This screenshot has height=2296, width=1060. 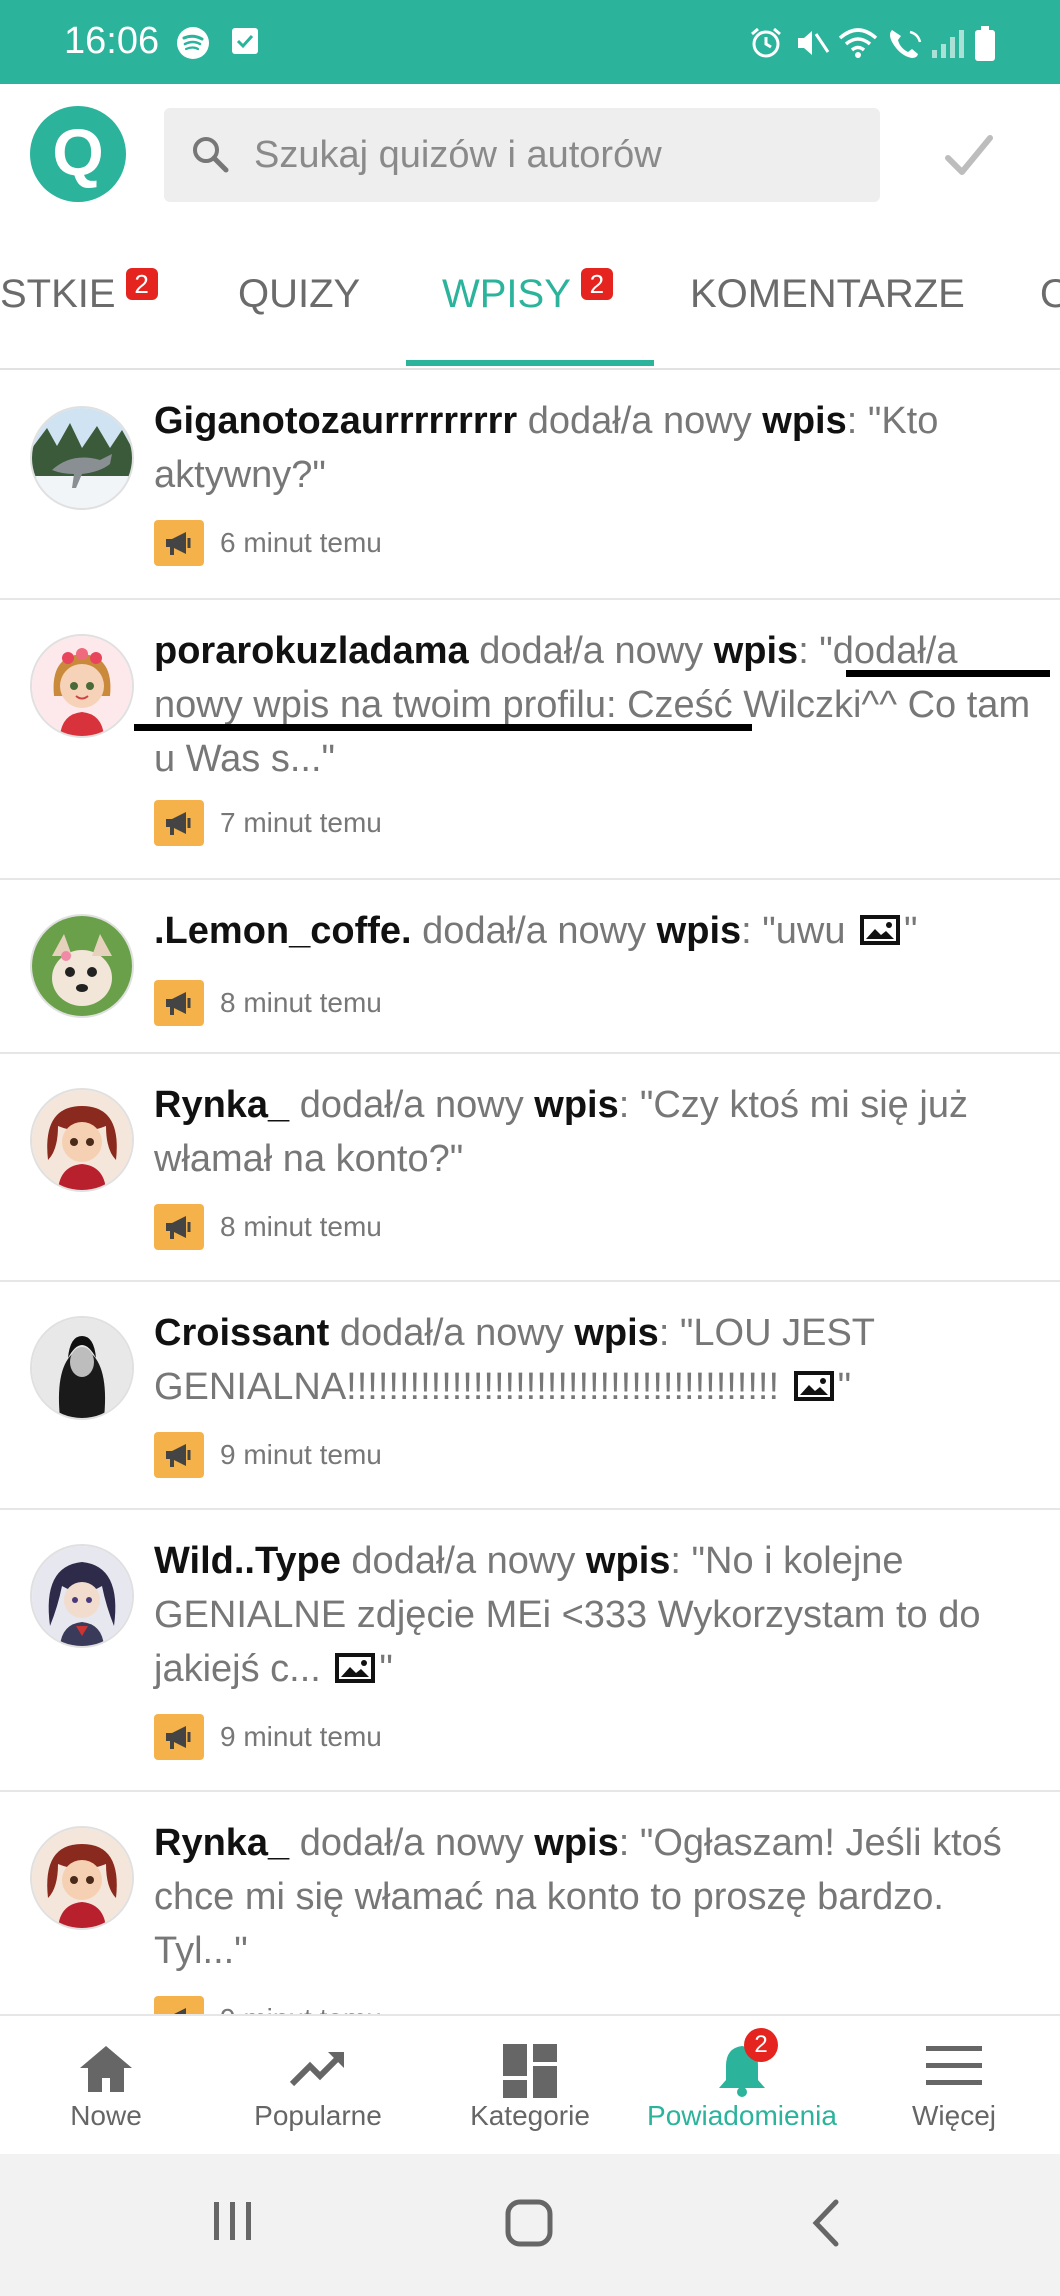 What do you see at coordinates (766, 43) in the screenshot?
I see `alarm-icon` at bounding box center [766, 43].